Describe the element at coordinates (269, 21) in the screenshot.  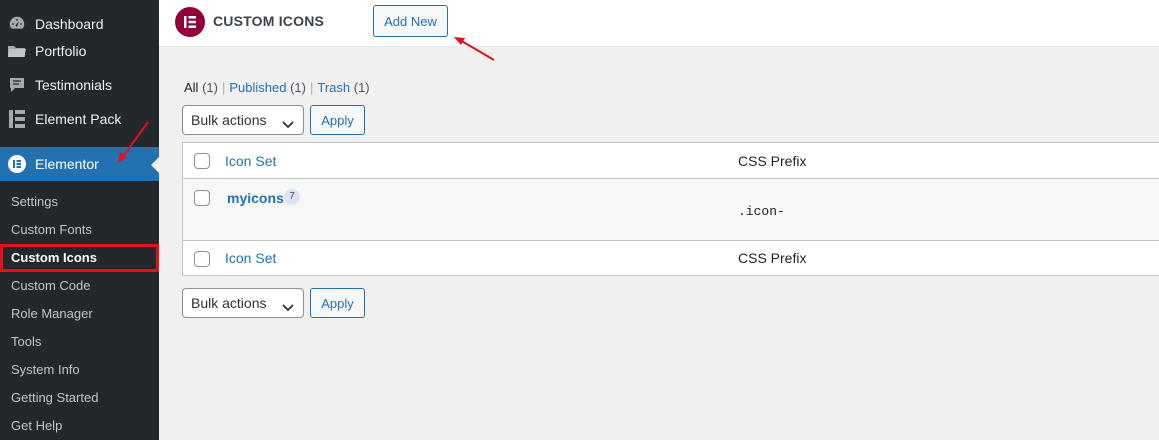
I see `page-title: CUSTOM ICONS` at that location.